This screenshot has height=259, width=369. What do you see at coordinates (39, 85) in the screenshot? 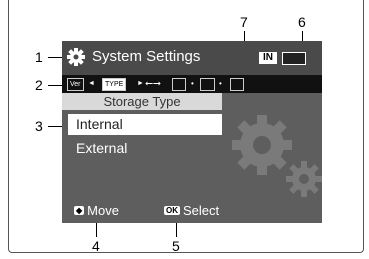
I see `callout-2: 2` at bounding box center [39, 85].